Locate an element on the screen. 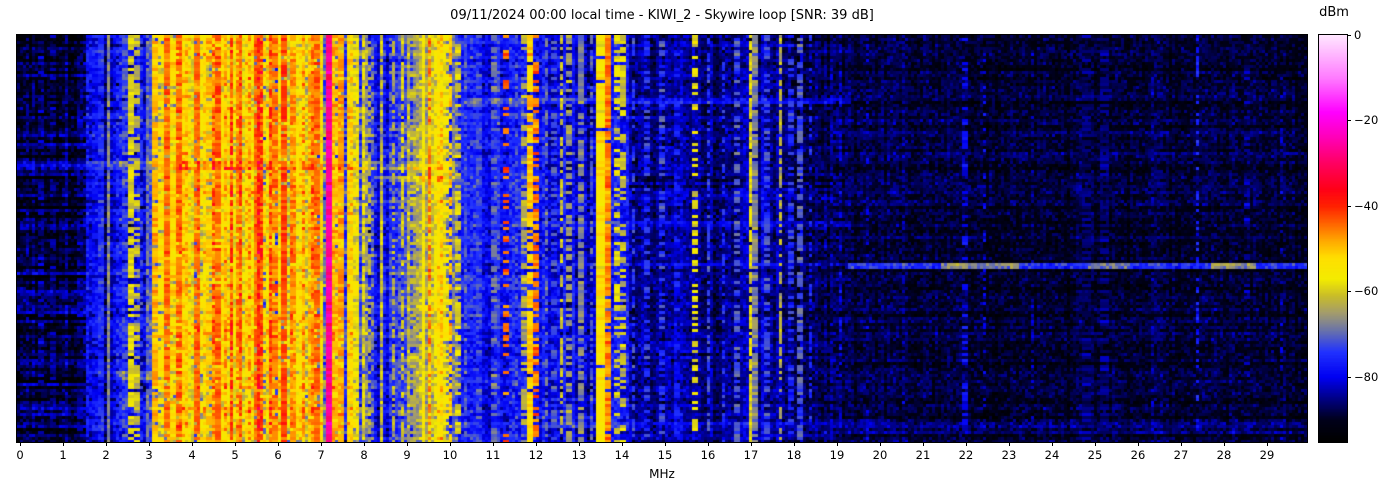 The height and width of the screenshot is (500, 1400). colorbar-gradient is located at coordinates (1333, 238).